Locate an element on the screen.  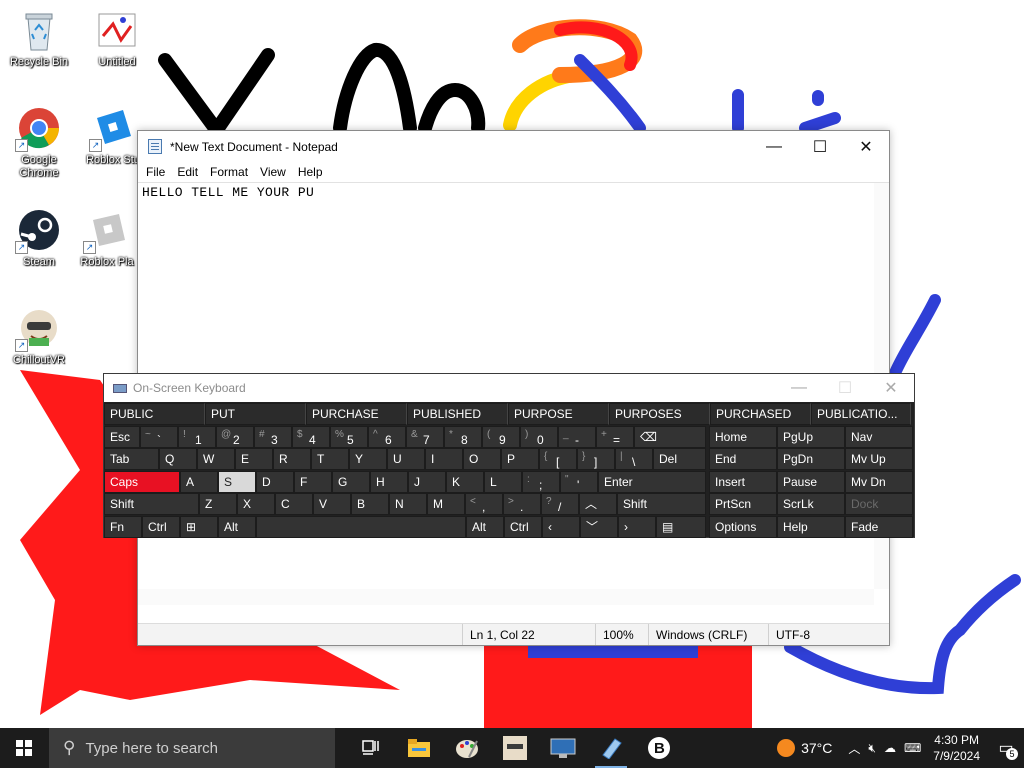
menu-help: Help is located at coordinates (310, 172).